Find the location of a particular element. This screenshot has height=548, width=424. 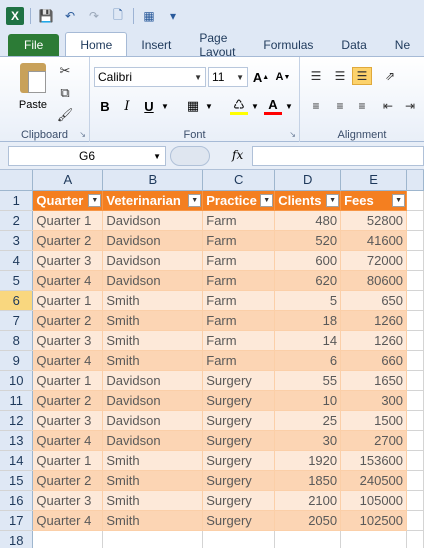

data-cell: 1920 is located at coordinates (308, 460).